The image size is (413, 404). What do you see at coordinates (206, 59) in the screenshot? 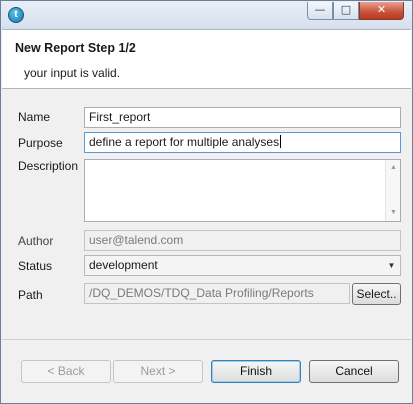
I see `wizard-header: New Report Step 1/2 your input is valid.` at bounding box center [206, 59].